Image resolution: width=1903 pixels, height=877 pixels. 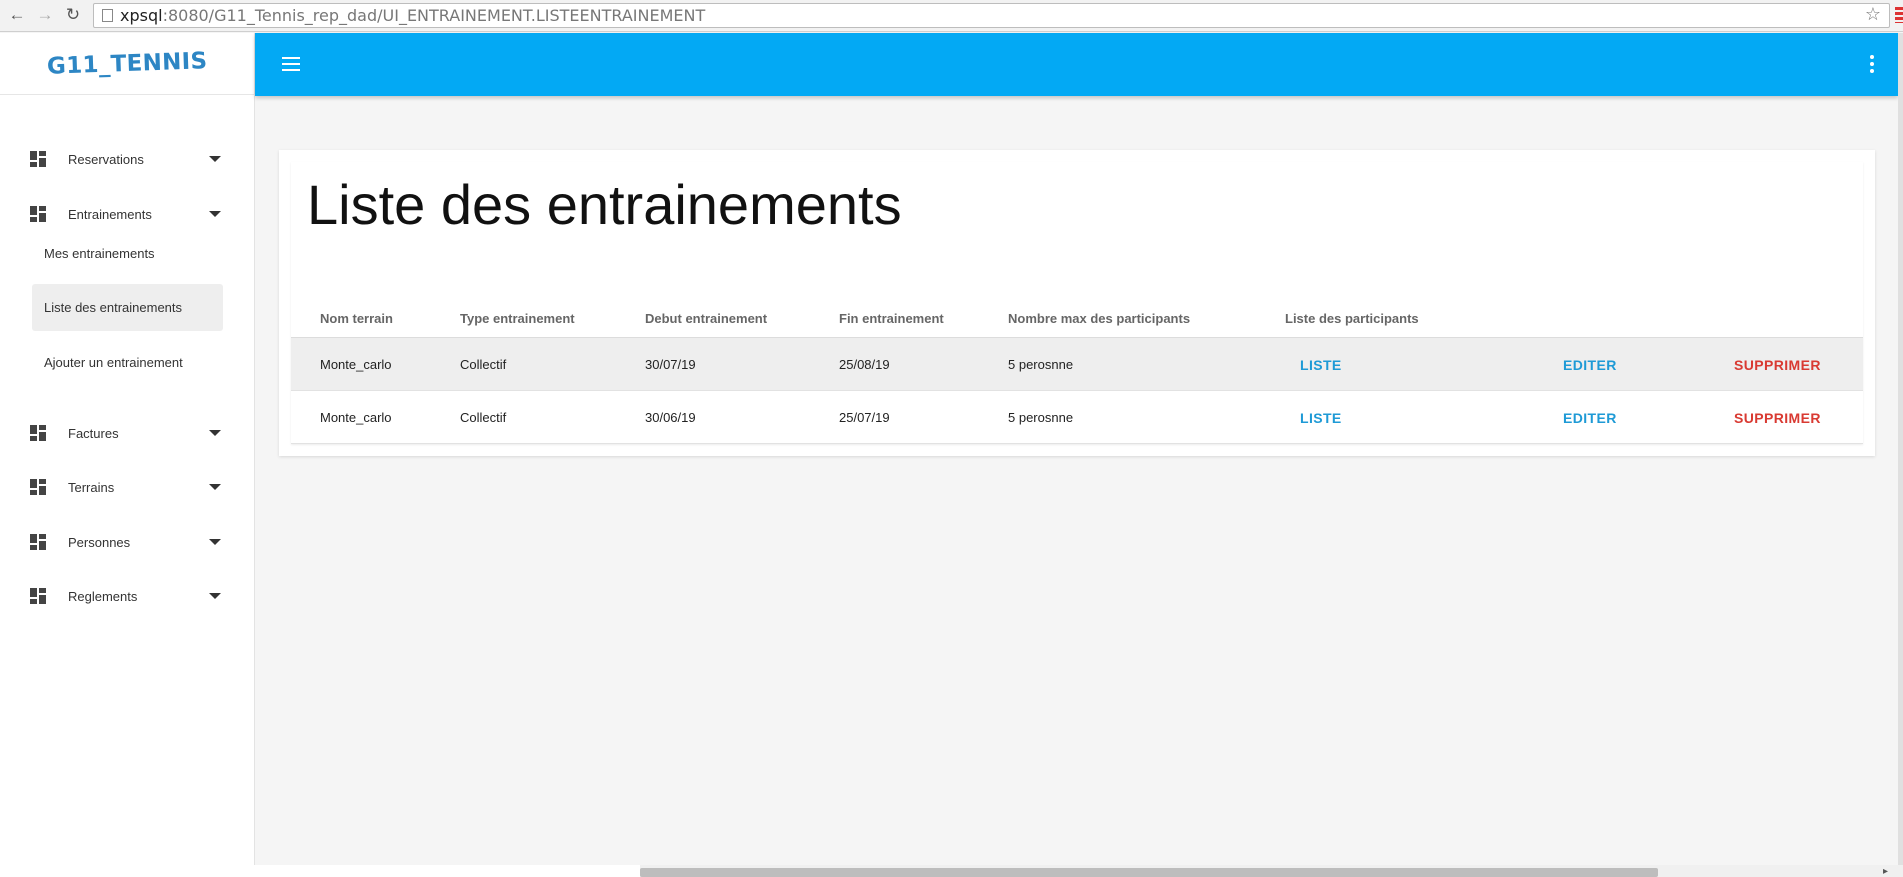 I want to click on sidebar-group-reglements: Reglements, so click(x=127, y=596).